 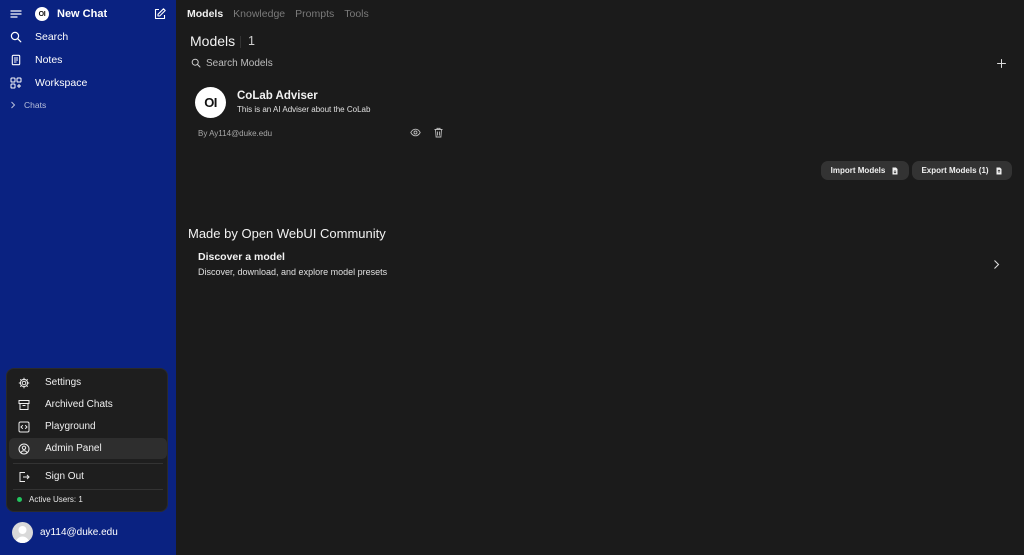 I want to click on tab-models: Models, so click(x=205, y=14).